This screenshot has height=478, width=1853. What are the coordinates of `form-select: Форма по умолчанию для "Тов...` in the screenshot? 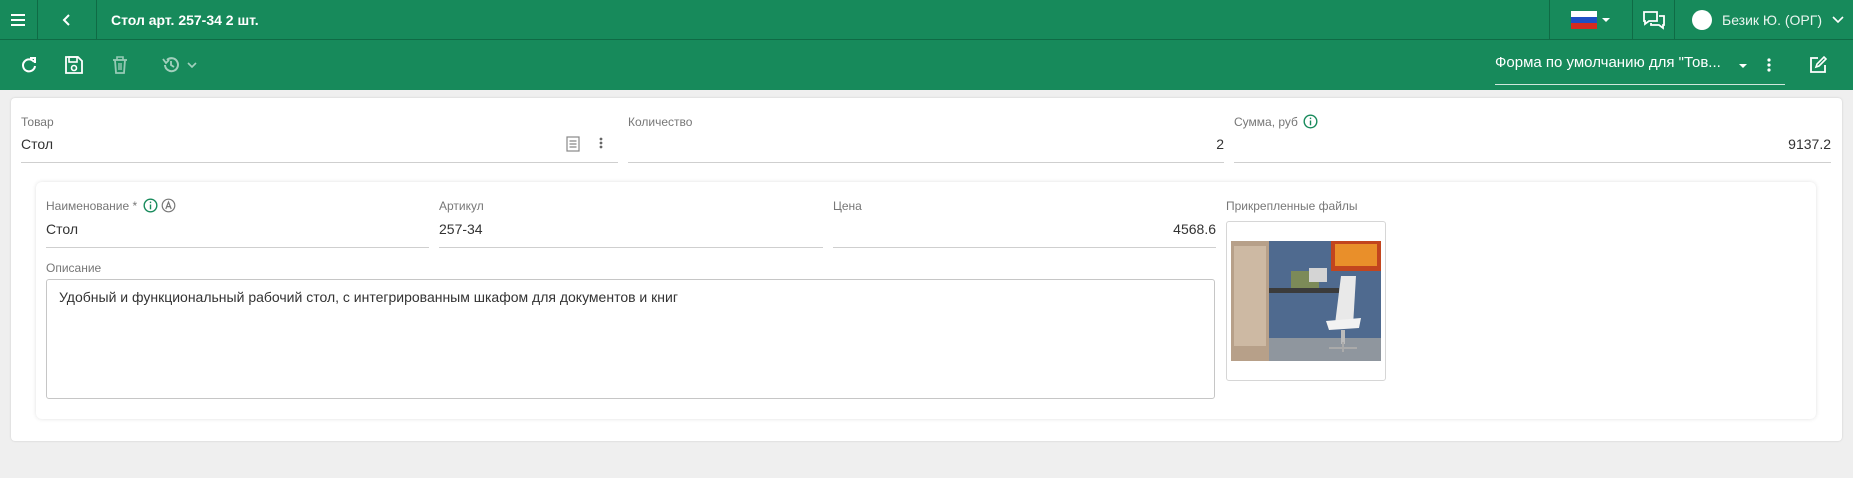 It's located at (1640, 67).